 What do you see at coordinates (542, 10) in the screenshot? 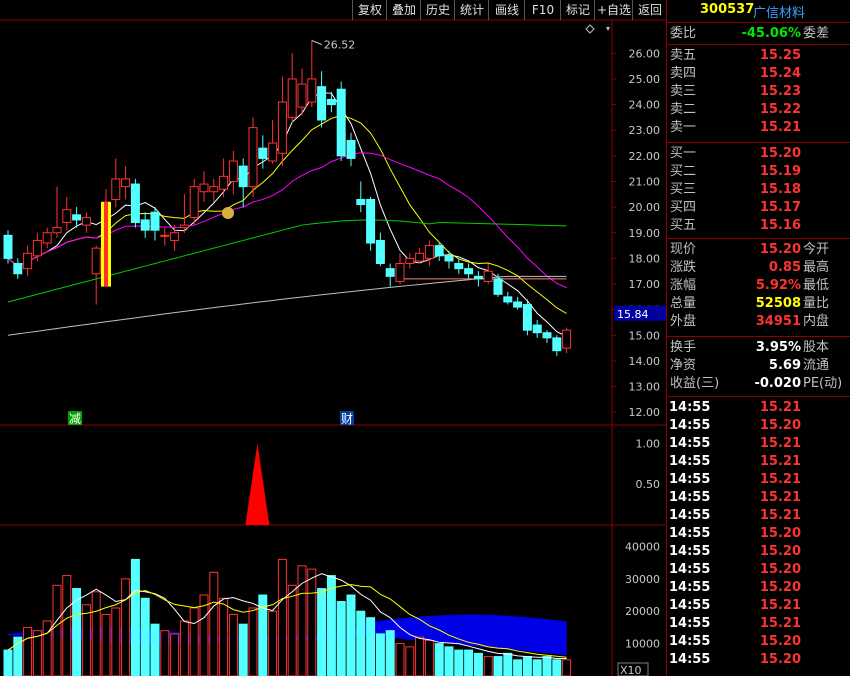
I see `toolbar-button-5: F10` at bounding box center [542, 10].